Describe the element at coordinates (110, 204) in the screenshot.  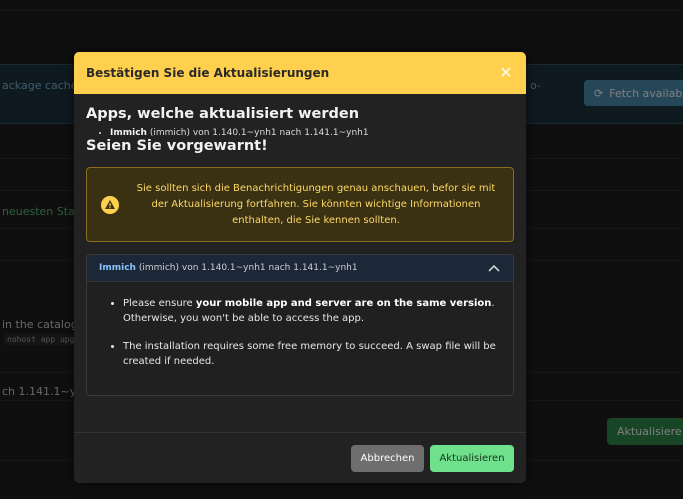
I see `warning-icon` at that location.